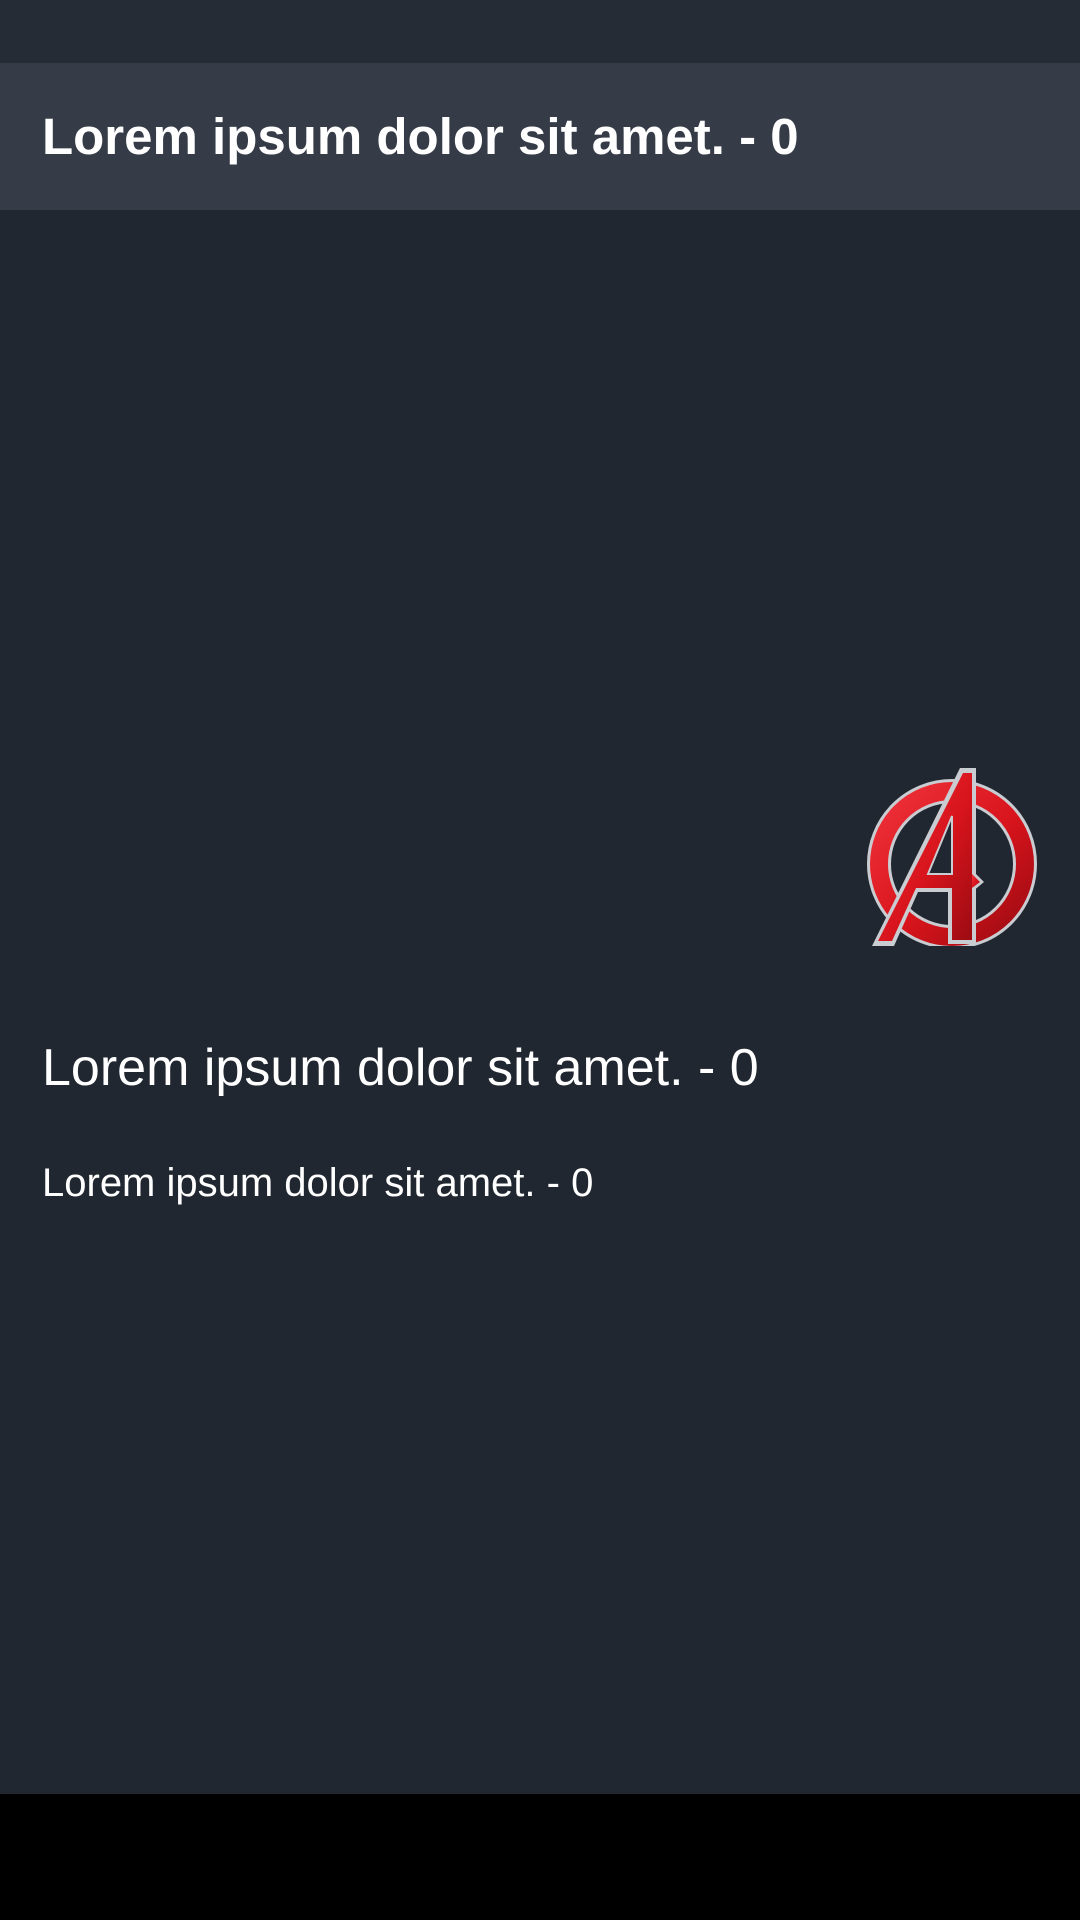  I want to click on app-bar-title: Lorem ipsum dolor sit amet. - 0, so click(420, 136).